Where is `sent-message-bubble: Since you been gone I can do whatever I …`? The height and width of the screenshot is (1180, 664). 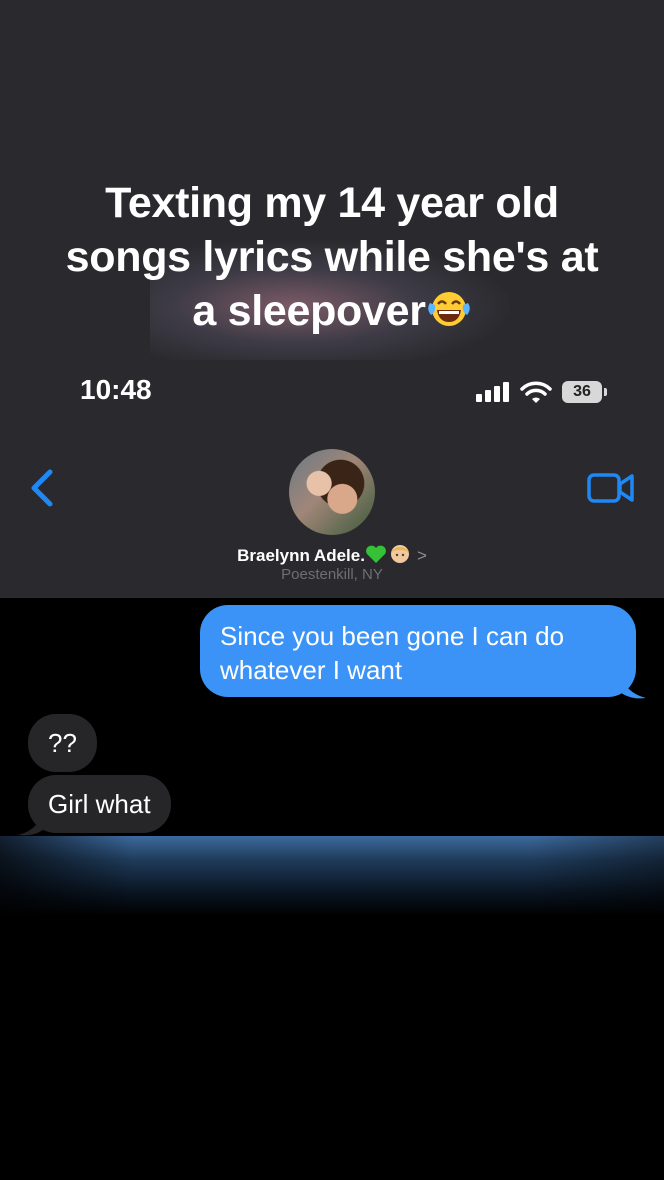 sent-message-bubble: Since you been gone I can do whatever I … is located at coordinates (418, 651).